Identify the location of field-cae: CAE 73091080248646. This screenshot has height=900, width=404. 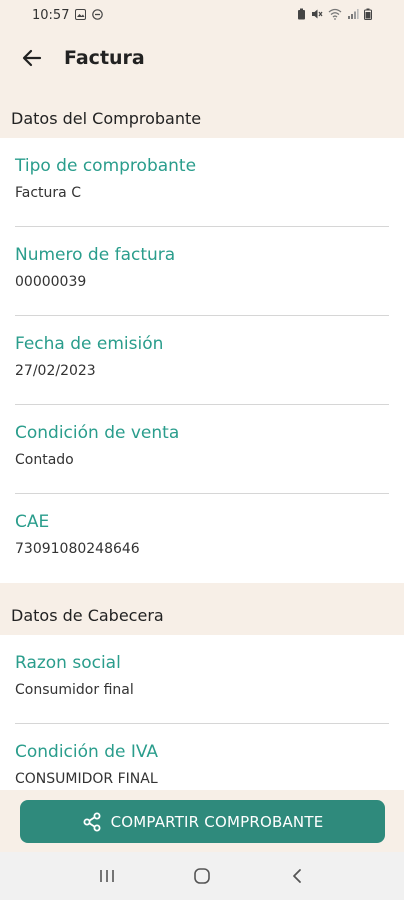
(202, 538).